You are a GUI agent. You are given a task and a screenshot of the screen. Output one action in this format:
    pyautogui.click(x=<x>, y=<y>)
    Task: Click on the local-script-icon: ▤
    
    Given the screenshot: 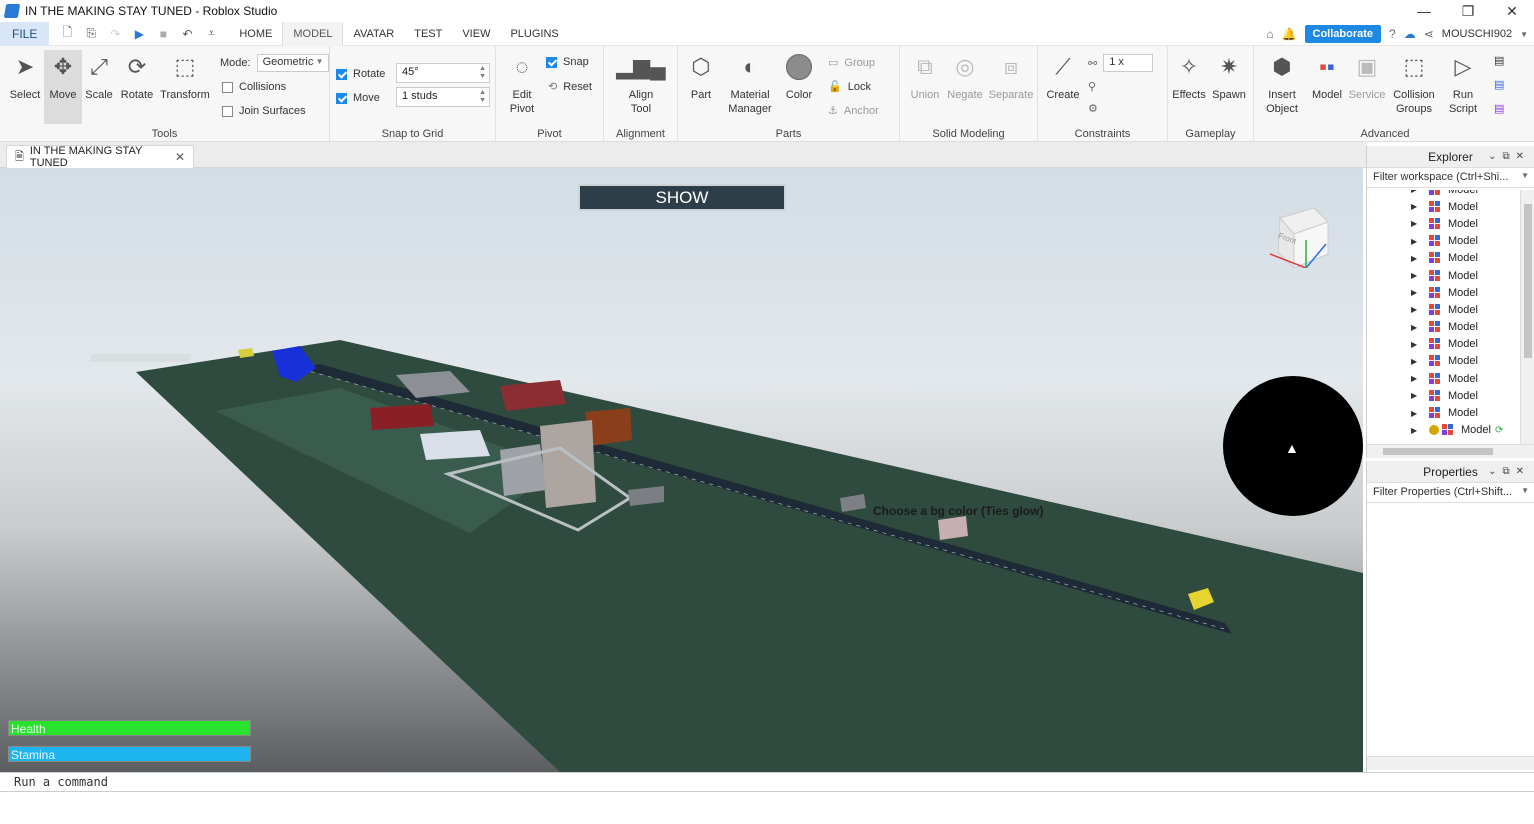 What is the action you would take?
    pyautogui.click(x=1499, y=84)
    